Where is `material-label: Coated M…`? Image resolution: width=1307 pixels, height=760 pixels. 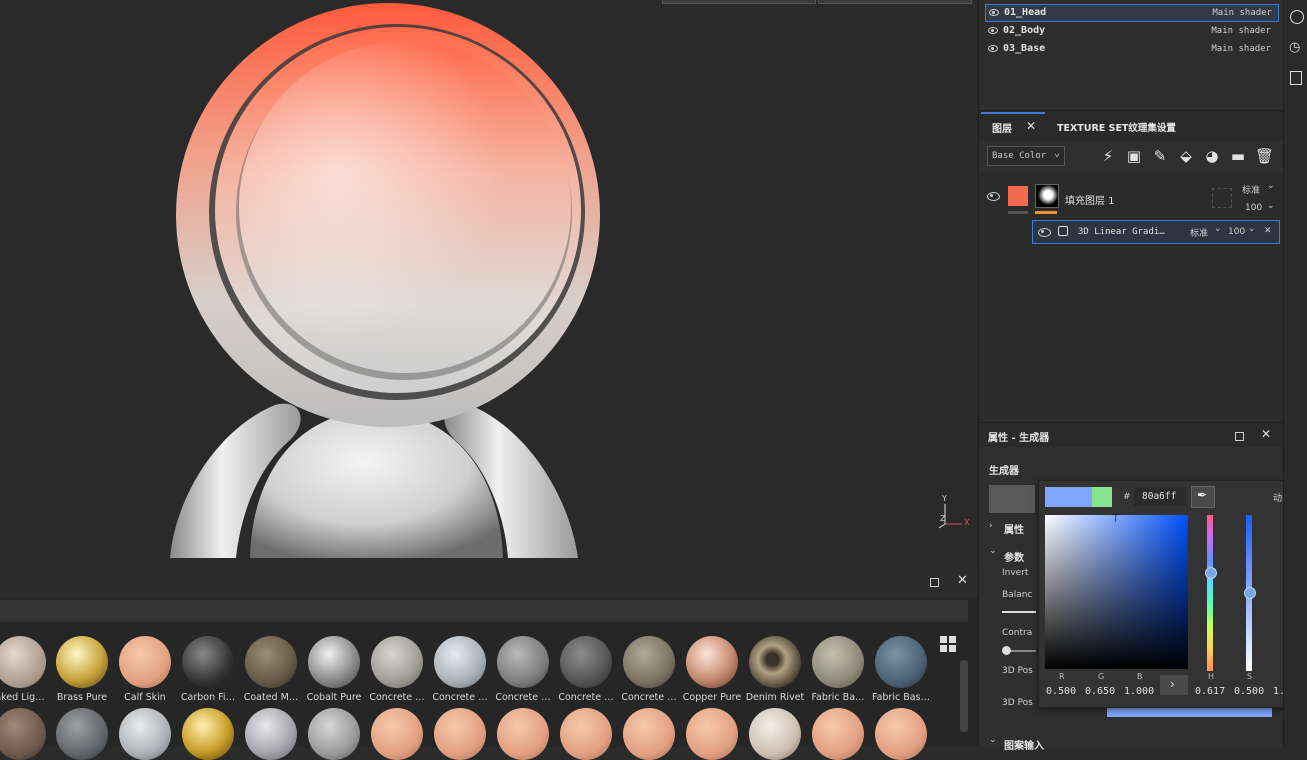 material-label: Coated M… is located at coordinates (271, 697).